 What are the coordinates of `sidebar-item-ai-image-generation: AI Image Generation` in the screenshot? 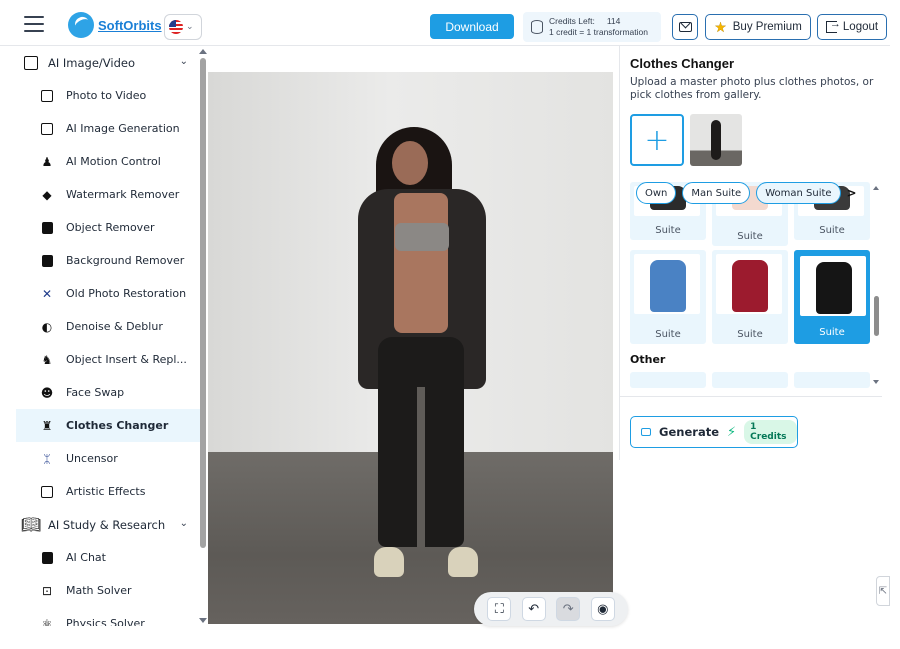 It's located at (111, 128).